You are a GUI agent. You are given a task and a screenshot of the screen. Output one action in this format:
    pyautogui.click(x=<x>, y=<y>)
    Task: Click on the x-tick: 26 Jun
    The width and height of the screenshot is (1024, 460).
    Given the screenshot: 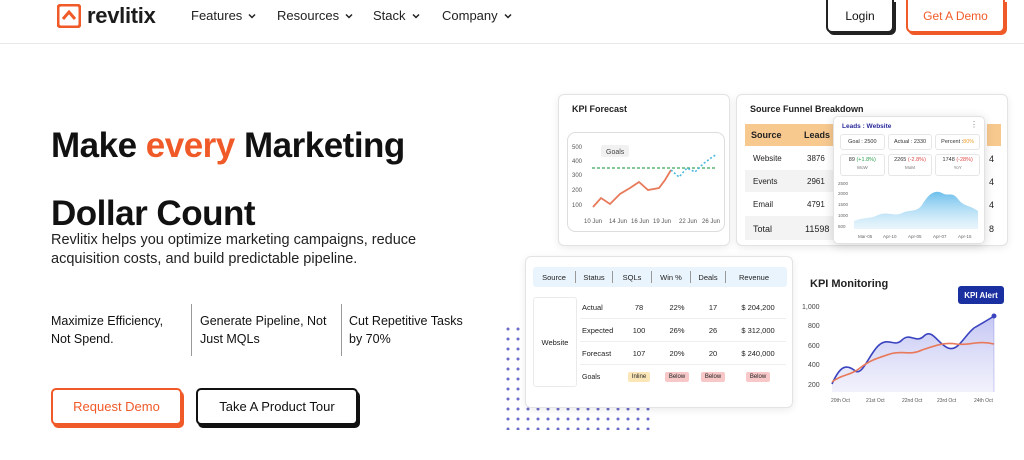 What is the action you would take?
    pyautogui.click(x=711, y=222)
    